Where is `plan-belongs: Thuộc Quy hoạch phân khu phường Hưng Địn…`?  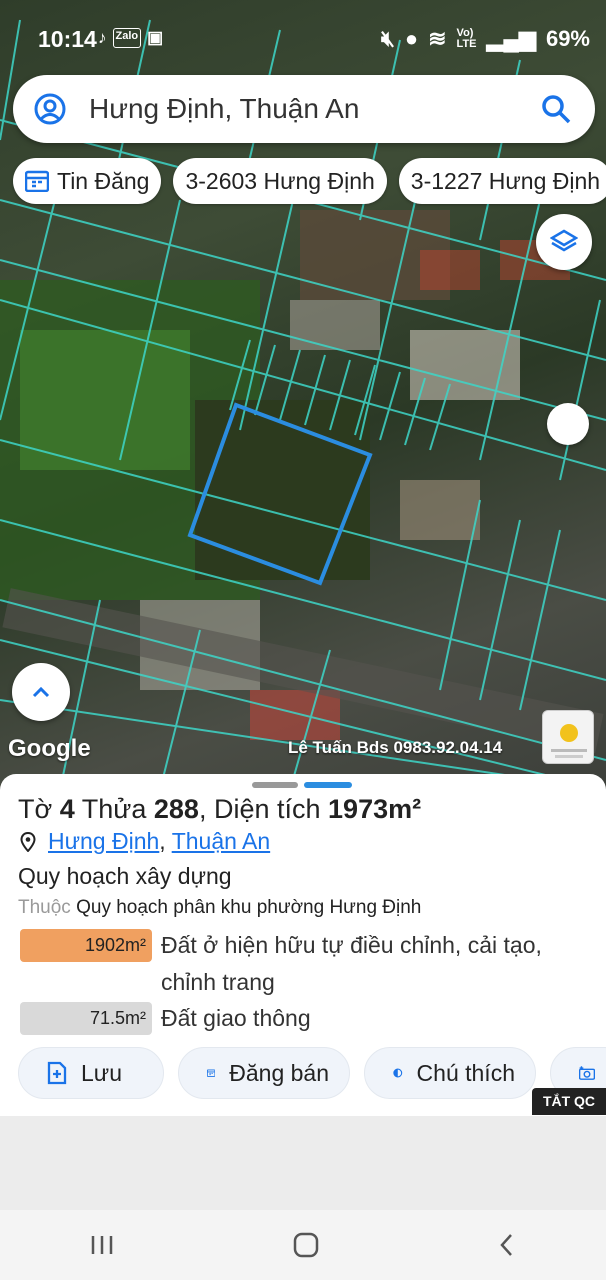
plan-belongs: Thuộc Quy hoạch phân khu phường Hưng Địn… is located at coordinates (219, 908).